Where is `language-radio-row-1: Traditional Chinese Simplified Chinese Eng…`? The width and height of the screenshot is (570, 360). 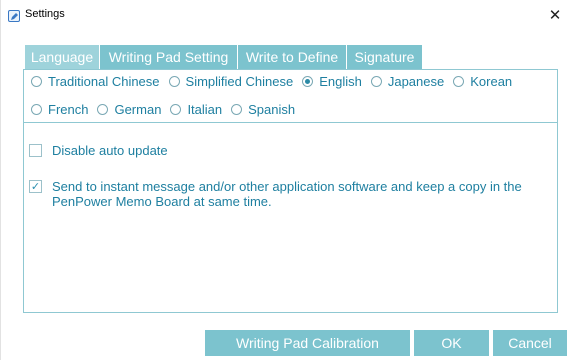 language-radio-row-1: Traditional Chinese Simplified Chinese Eng… is located at coordinates (276, 80).